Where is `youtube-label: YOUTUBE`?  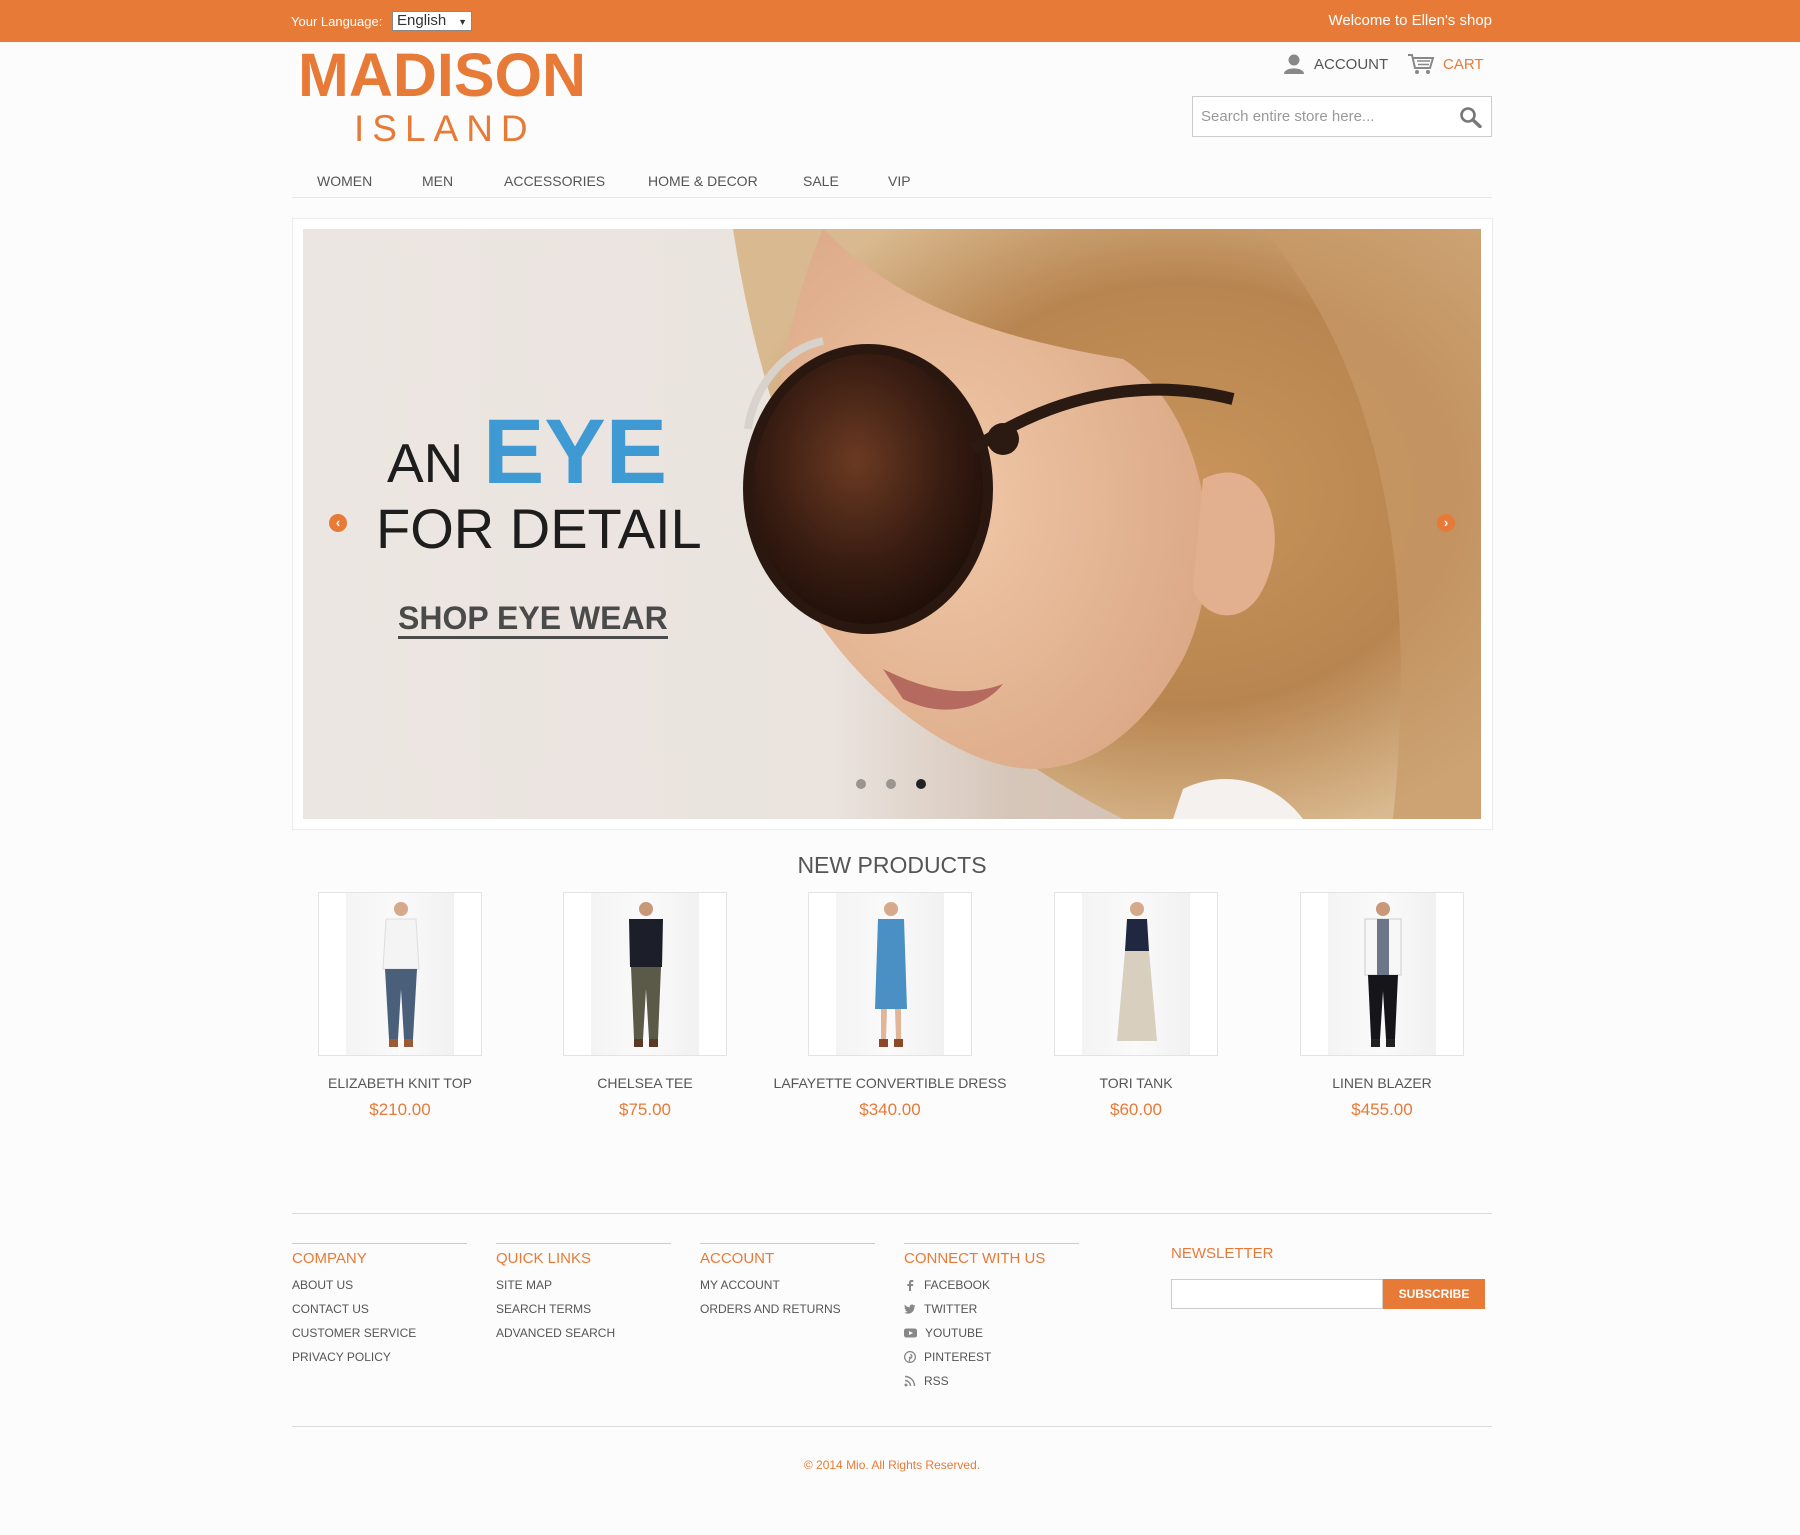
youtube-label: YOUTUBE is located at coordinates (954, 1333).